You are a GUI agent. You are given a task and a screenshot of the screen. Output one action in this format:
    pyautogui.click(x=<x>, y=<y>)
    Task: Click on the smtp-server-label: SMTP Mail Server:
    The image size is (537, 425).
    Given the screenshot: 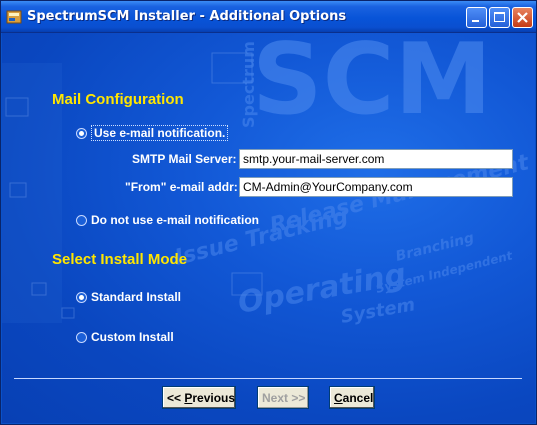 What is the action you would take?
    pyautogui.click(x=184, y=159)
    